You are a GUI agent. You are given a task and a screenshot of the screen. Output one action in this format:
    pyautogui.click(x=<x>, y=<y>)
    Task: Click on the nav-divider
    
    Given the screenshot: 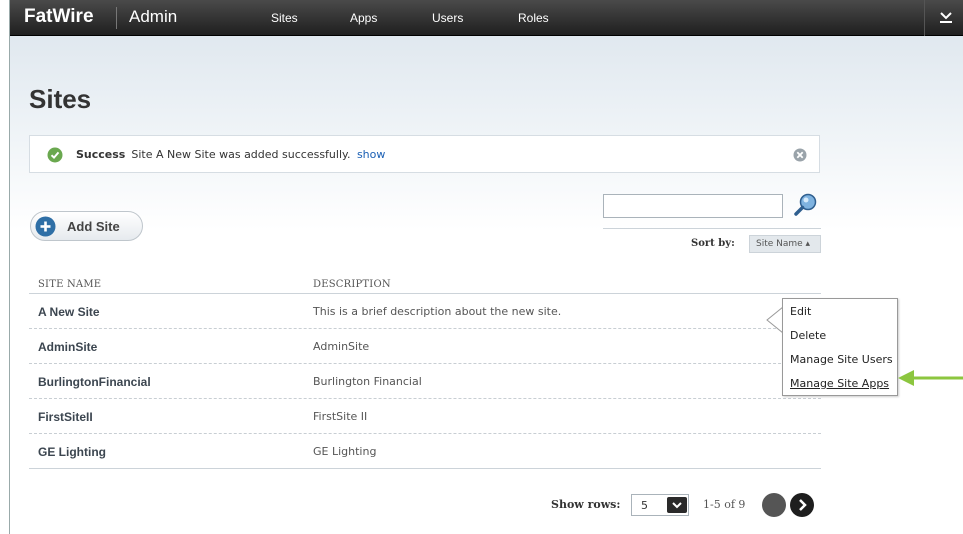 What is the action you would take?
    pyautogui.click(x=924, y=18)
    